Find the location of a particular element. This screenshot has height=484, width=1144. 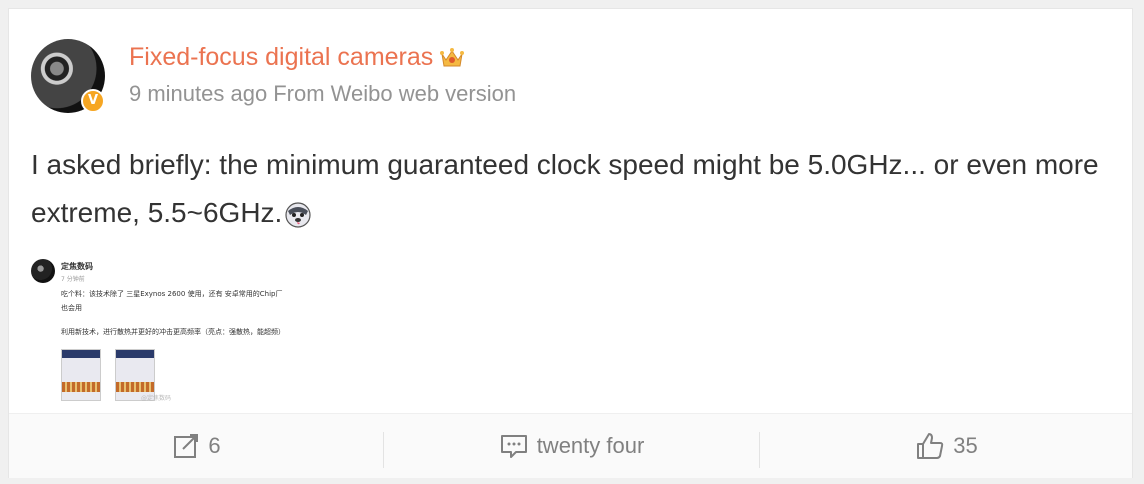

embedded-avatar is located at coordinates (43, 271).